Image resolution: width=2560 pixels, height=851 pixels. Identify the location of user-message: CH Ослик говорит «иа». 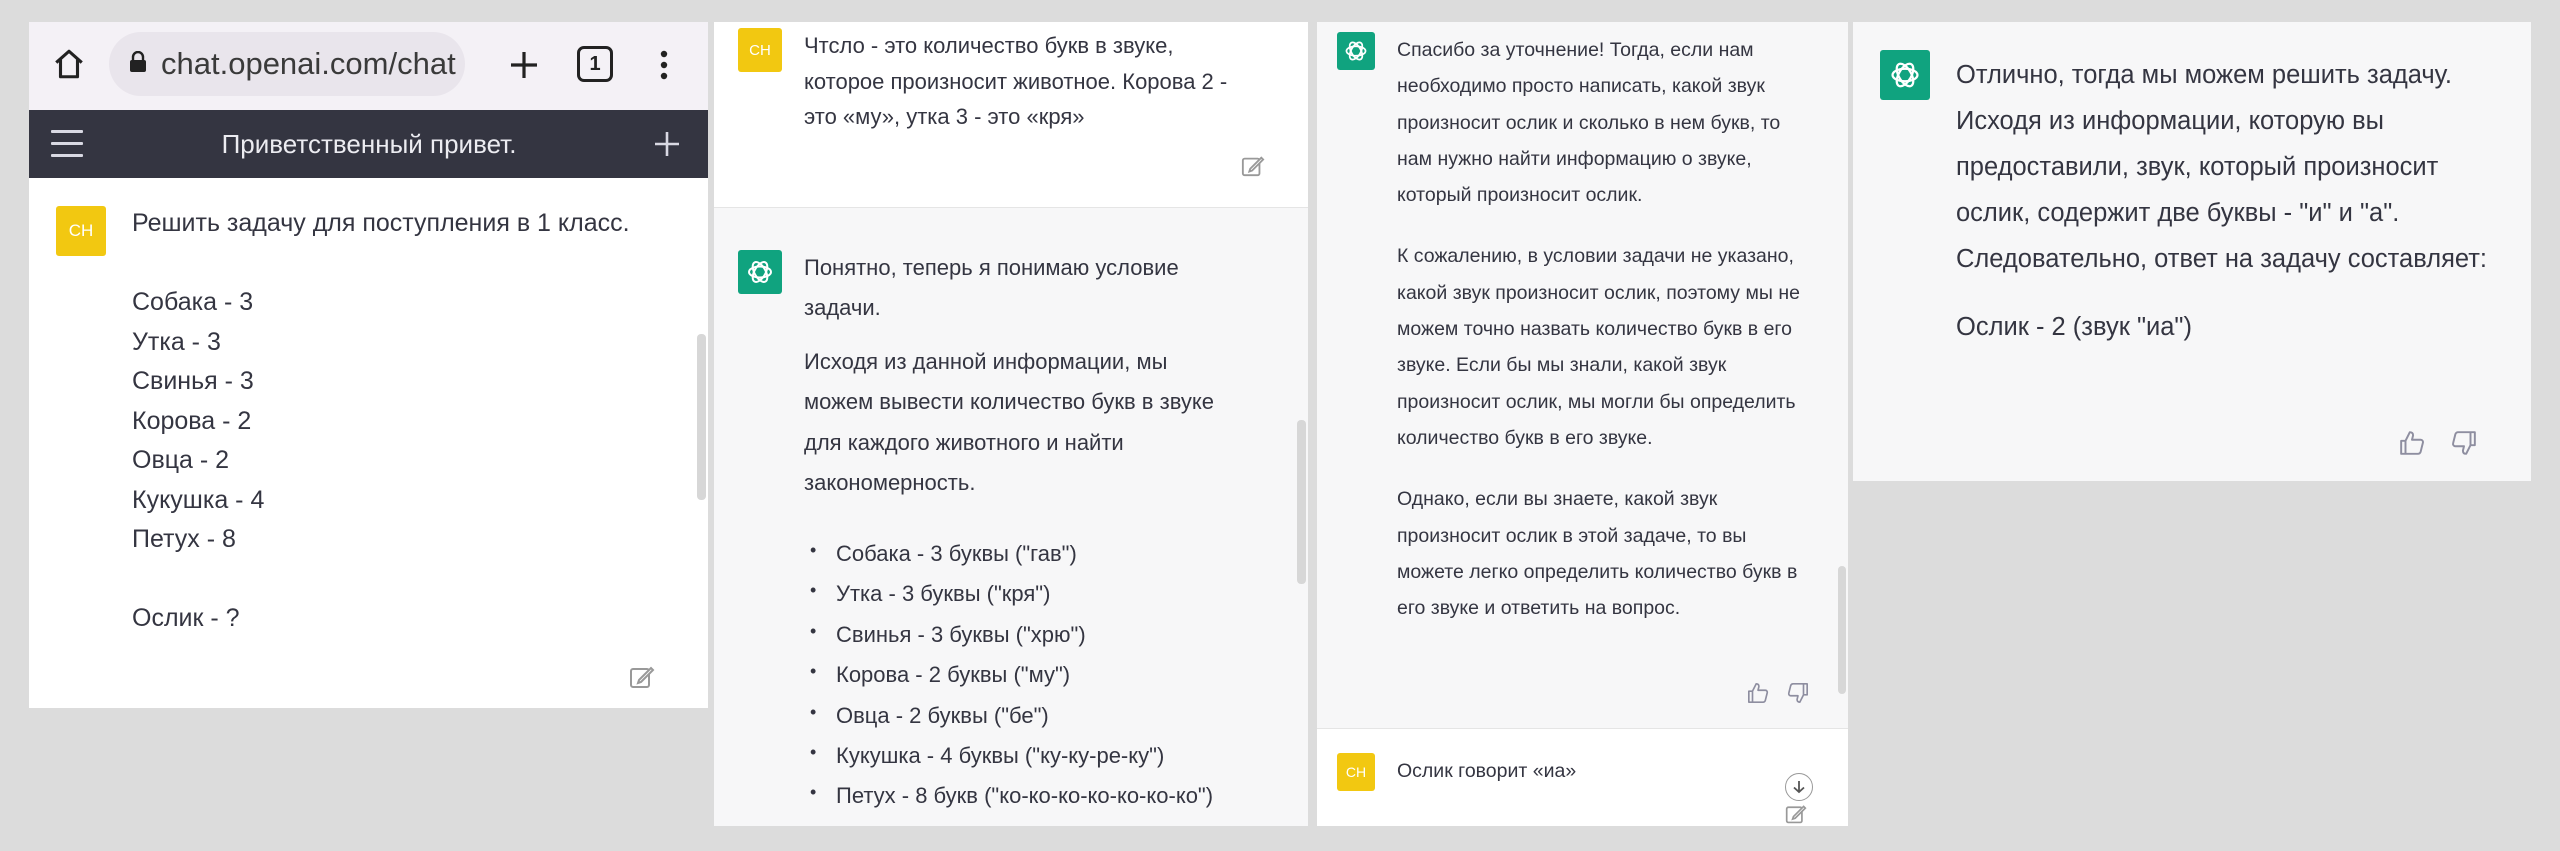
(1582, 777).